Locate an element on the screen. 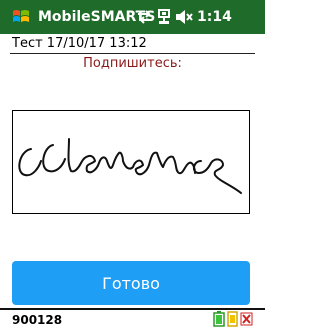 Image resolution: width=320 pixels, height=334 pixels. windows-logo-icon is located at coordinates (21, 17).